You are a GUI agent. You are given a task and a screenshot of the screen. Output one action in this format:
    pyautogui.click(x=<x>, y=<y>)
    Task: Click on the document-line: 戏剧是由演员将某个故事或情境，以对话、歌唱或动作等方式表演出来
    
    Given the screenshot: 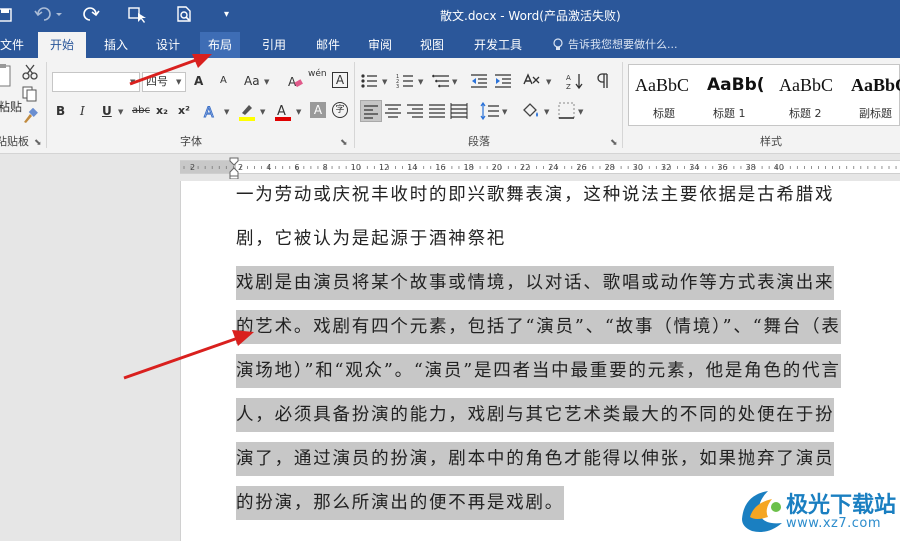 What is the action you would take?
    pyautogui.click(x=535, y=283)
    